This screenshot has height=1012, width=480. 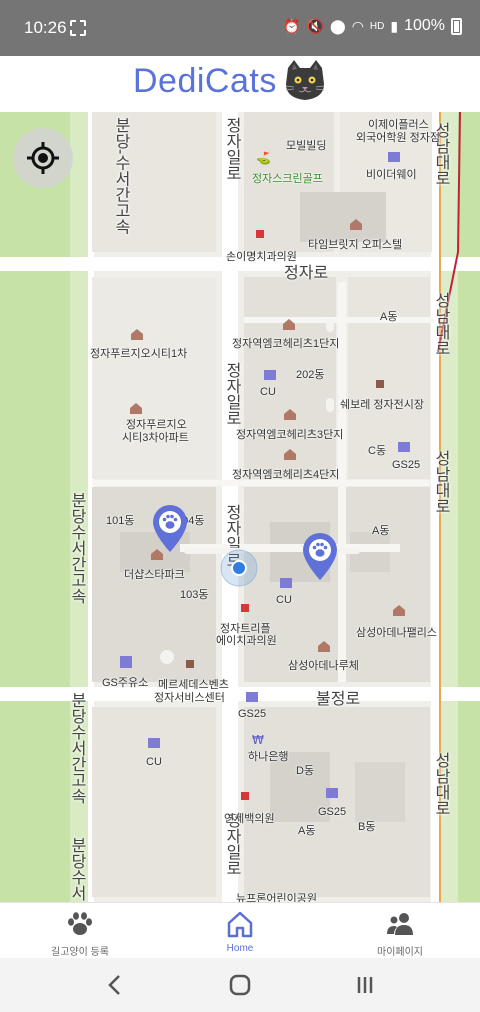 I want to click on home-circle-icon, so click(x=240, y=985).